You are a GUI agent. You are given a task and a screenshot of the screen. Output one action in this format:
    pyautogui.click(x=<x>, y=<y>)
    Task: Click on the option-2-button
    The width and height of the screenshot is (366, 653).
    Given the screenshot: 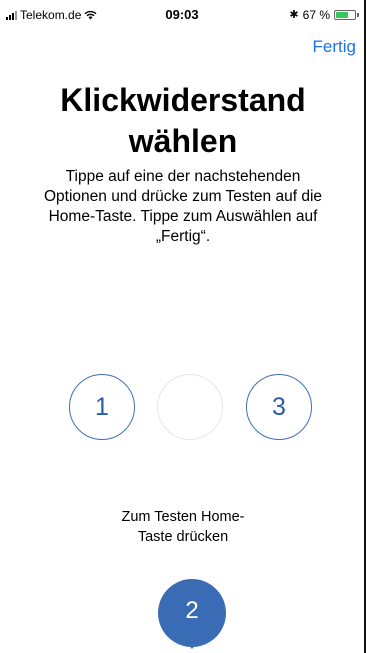 What is the action you would take?
    pyautogui.click(x=190, y=407)
    